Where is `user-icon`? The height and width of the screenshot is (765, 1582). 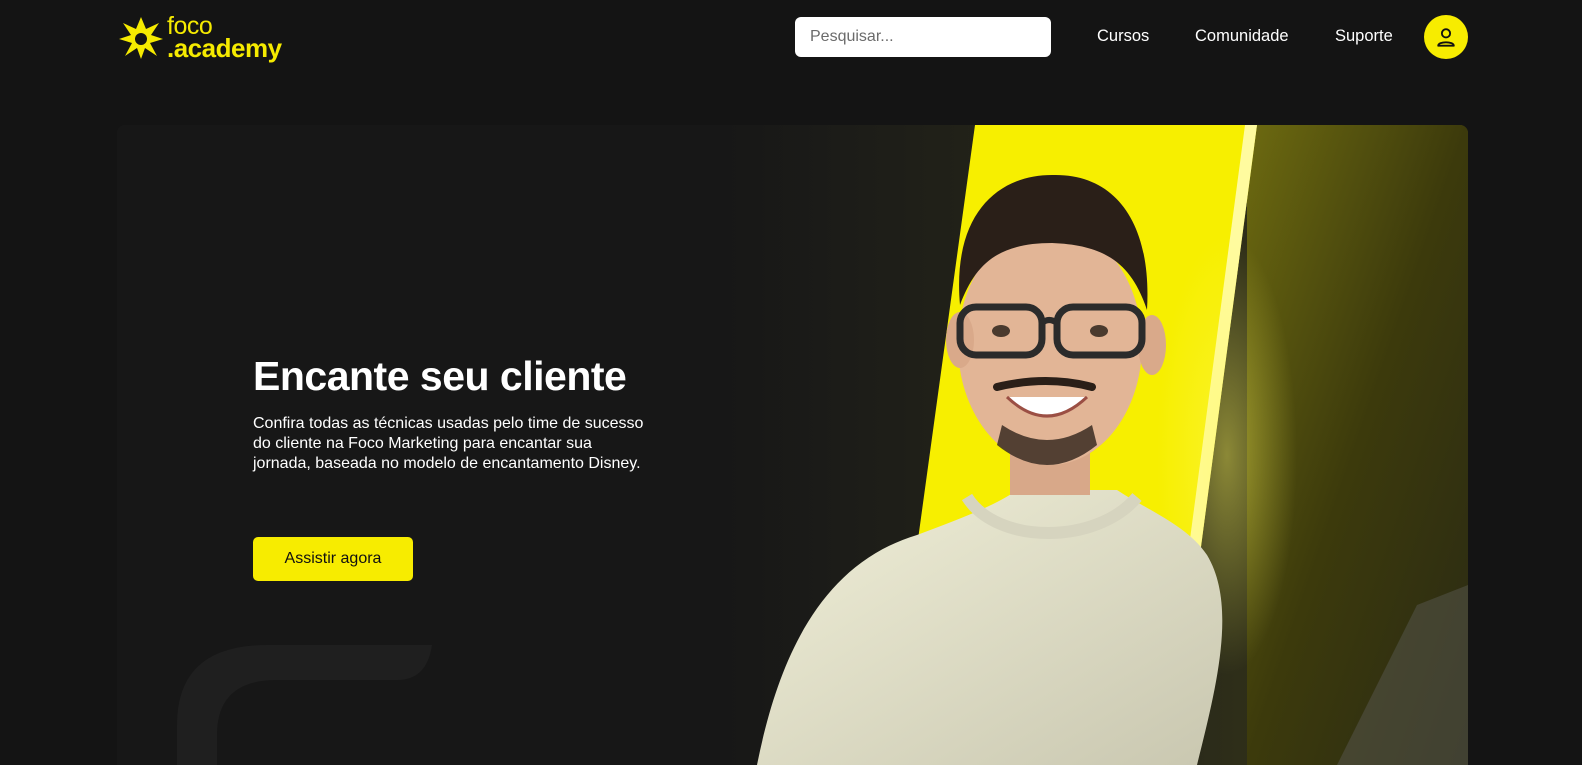
user-icon is located at coordinates (1446, 37).